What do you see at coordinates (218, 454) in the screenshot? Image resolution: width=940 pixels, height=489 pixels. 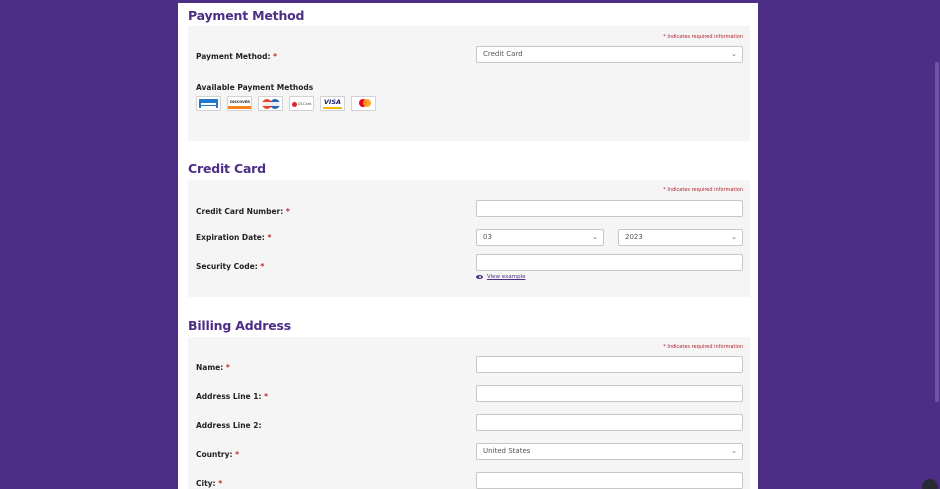 I see `country-label: Country: *` at bounding box center [218, 454].